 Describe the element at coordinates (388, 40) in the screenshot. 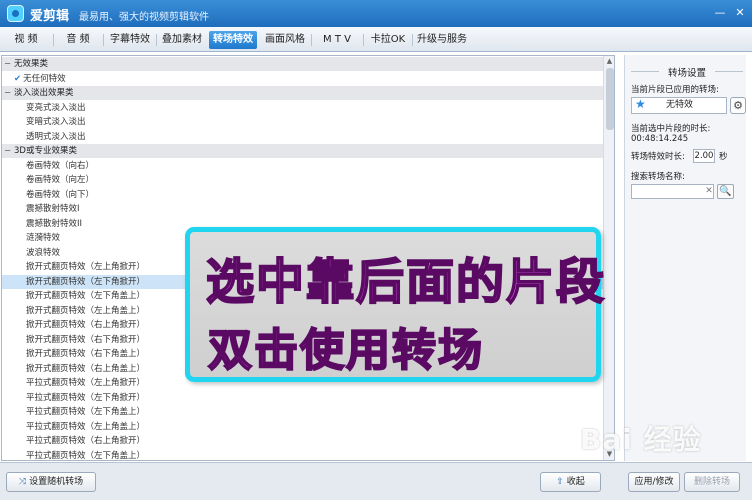

I see `tab-karaoke: 卡拉OK` at that location.